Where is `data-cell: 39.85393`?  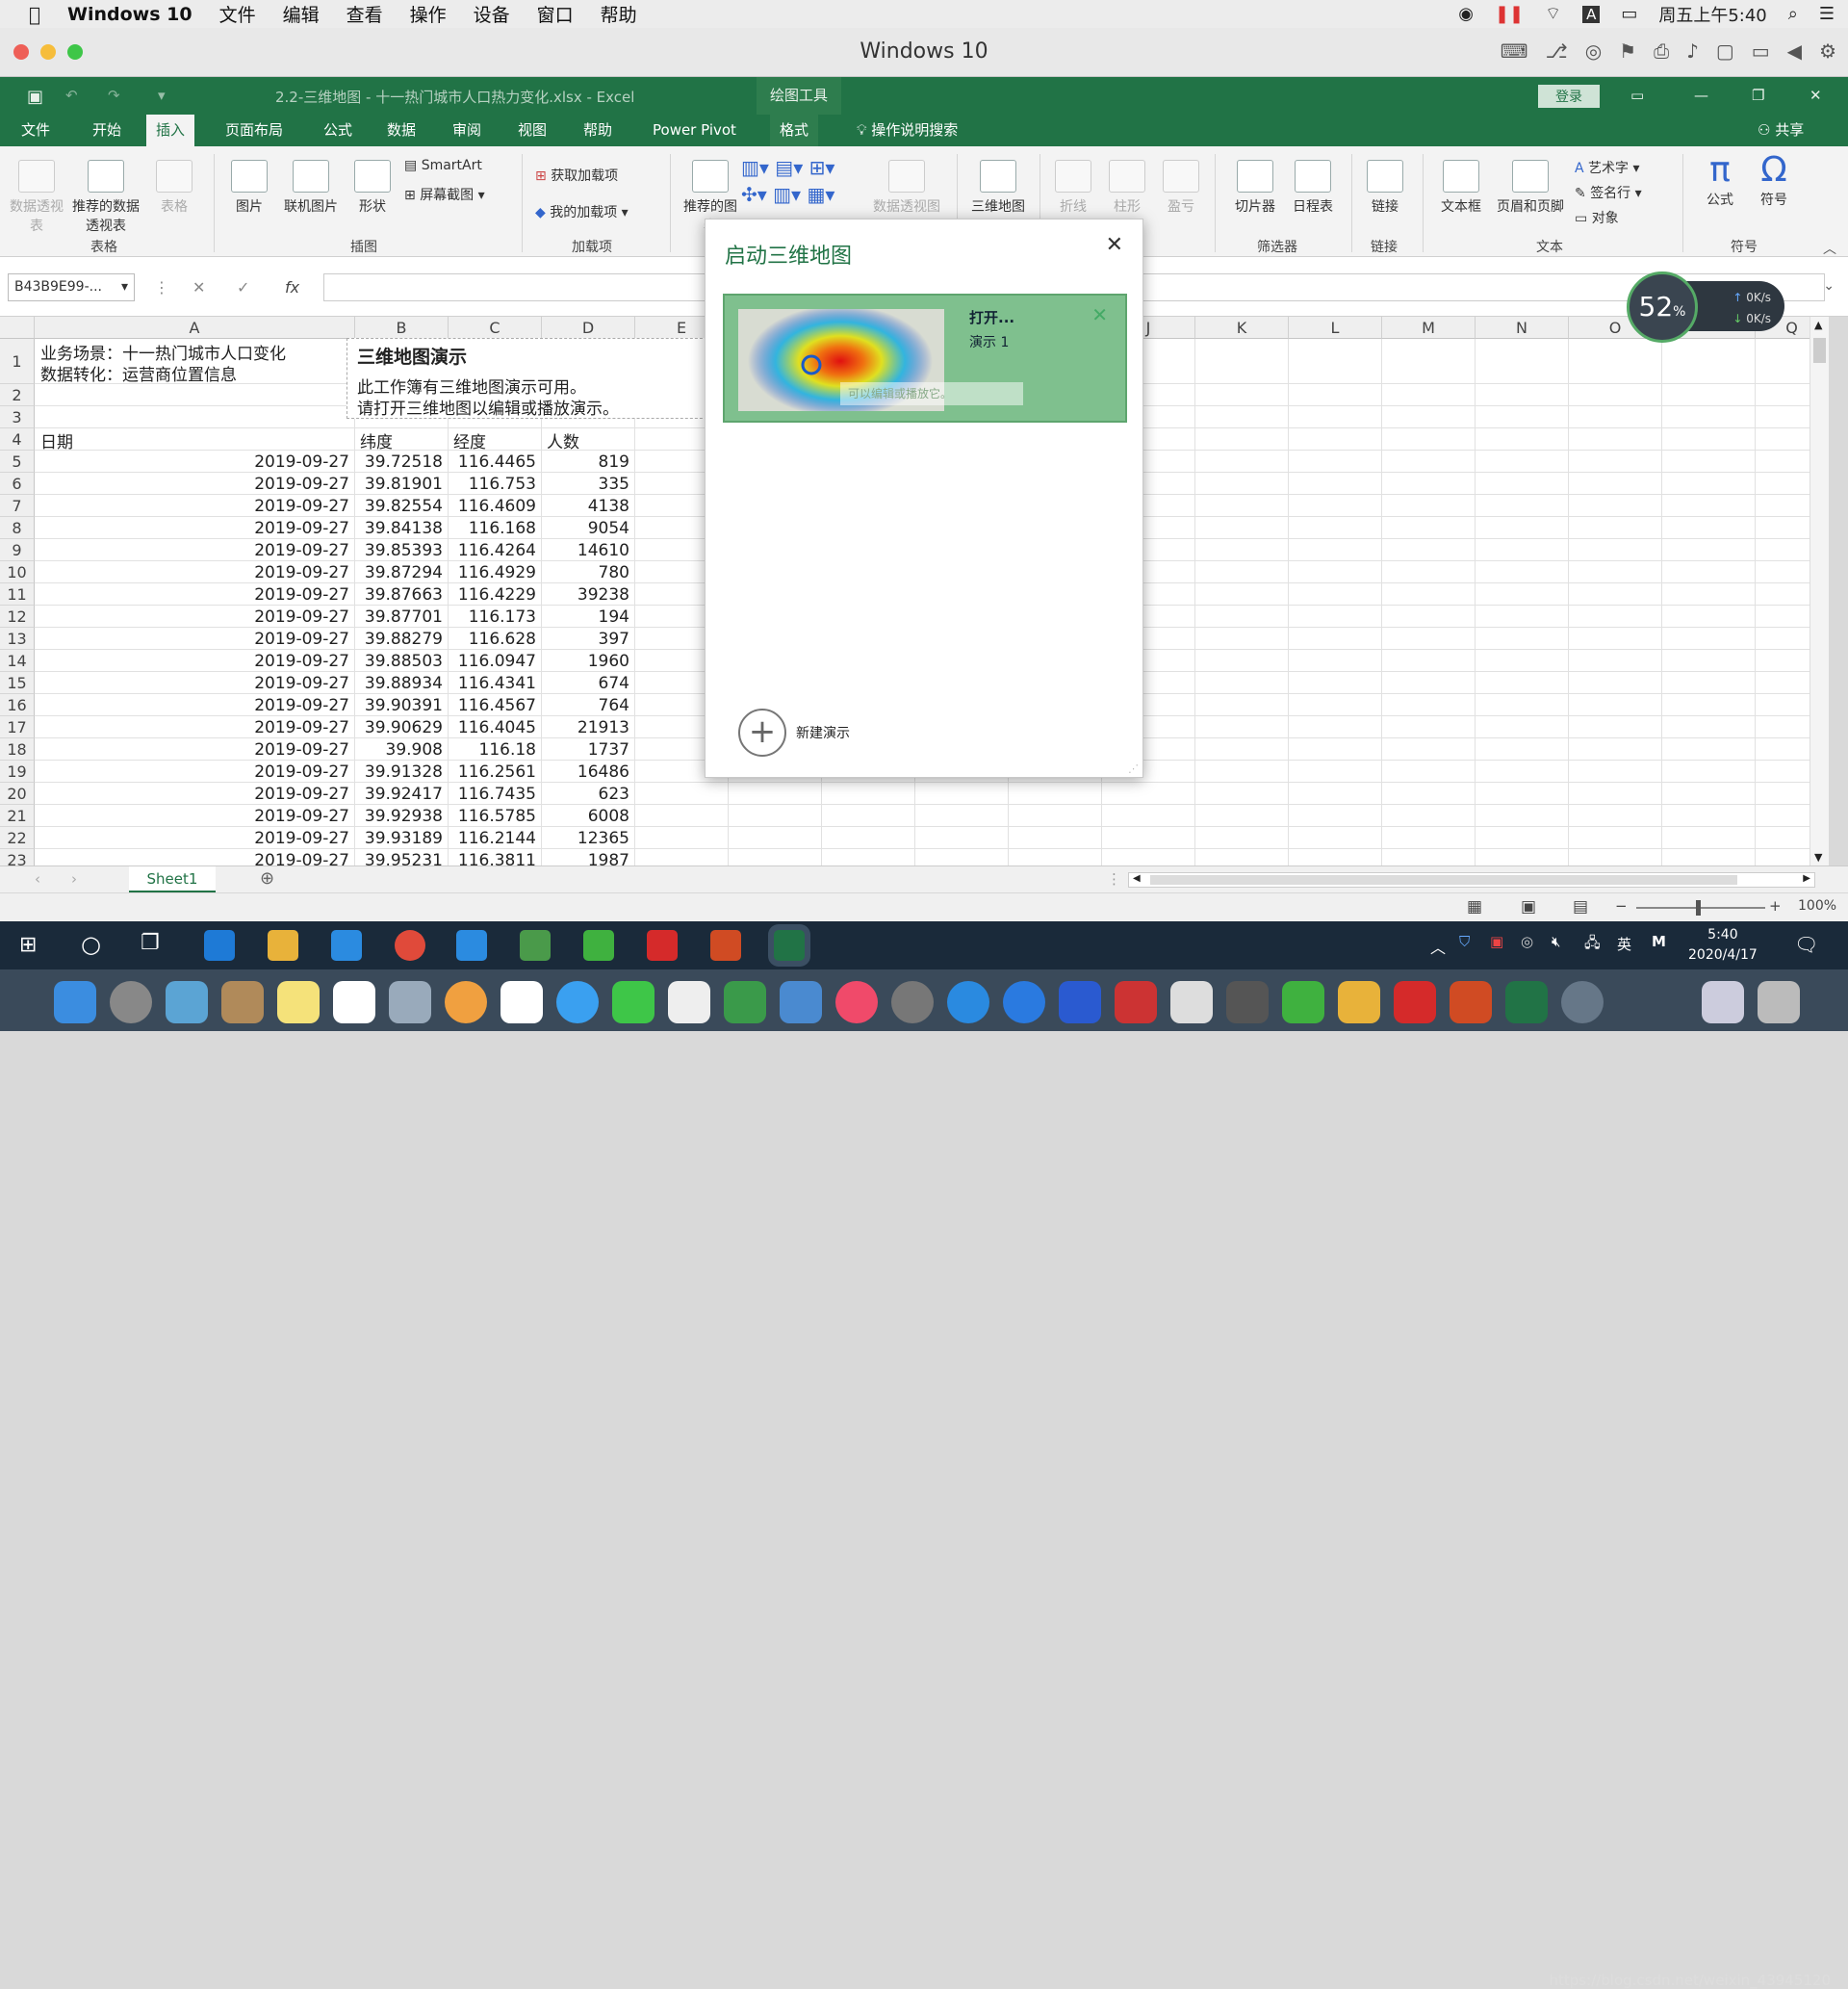
data-cell: 39.85393 is located at coordinates (399, 551).